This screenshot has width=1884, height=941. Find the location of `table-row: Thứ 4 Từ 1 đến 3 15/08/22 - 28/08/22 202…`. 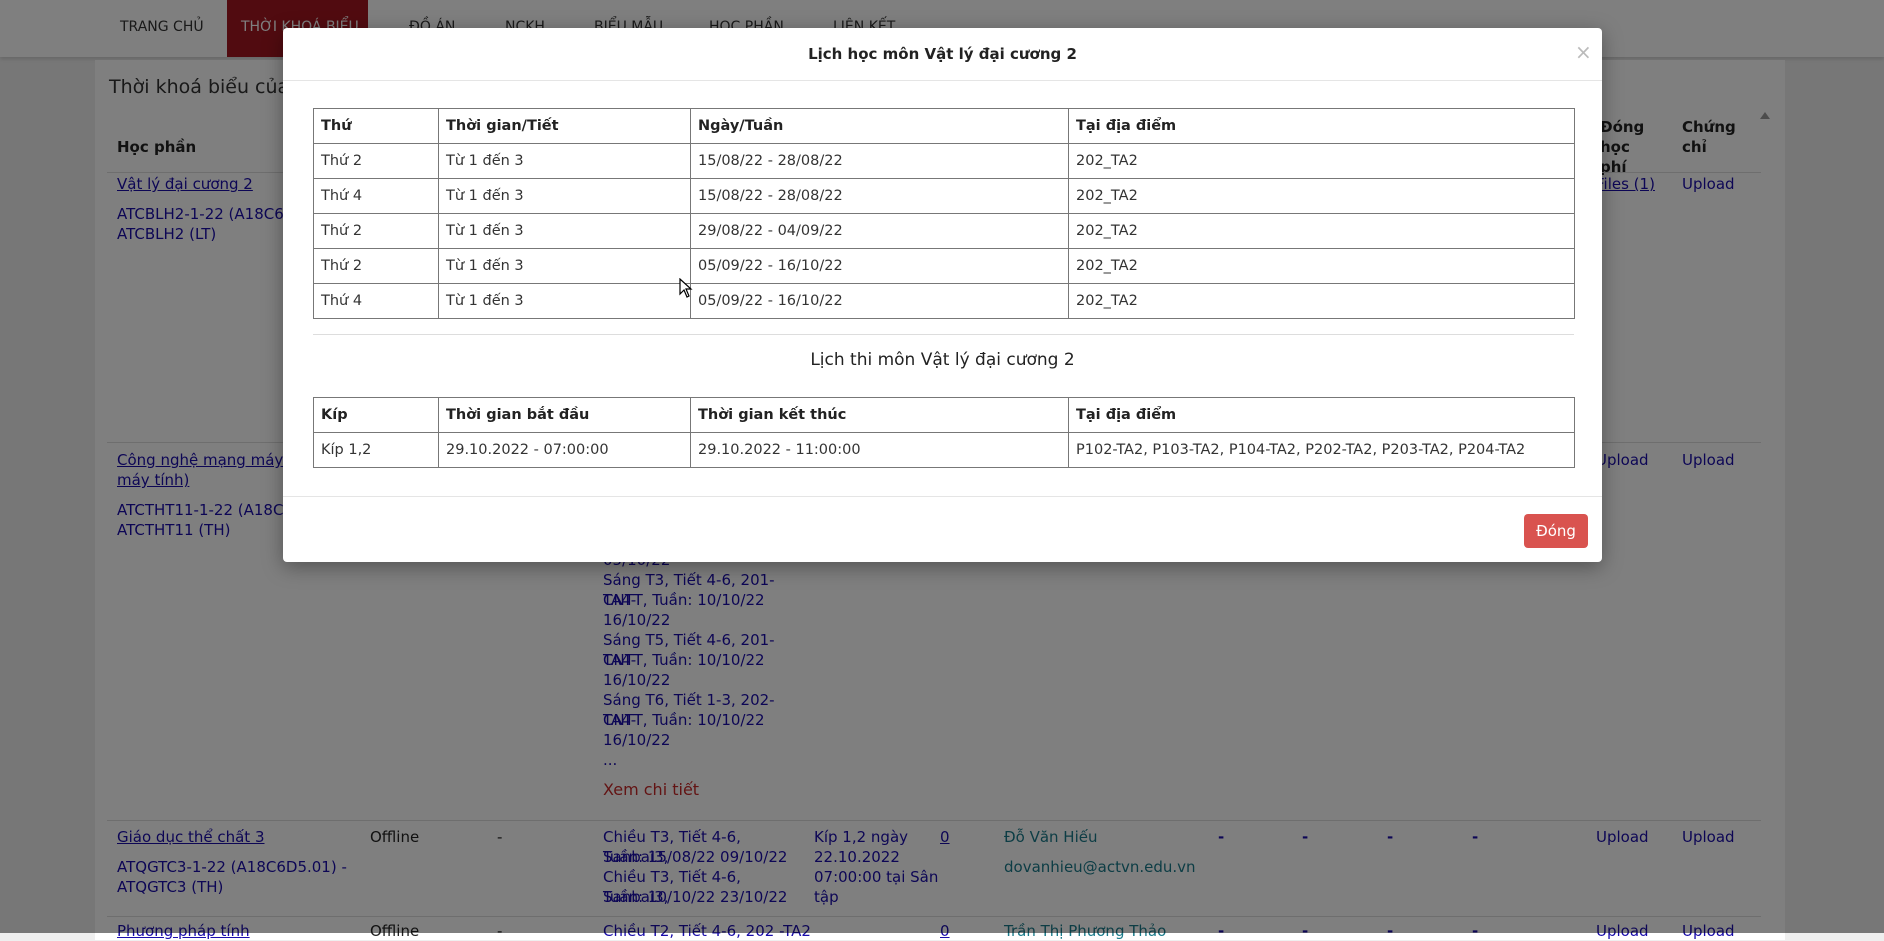

table-row: Thứ 4 Từ 1 đến 3 15/08/22 - 28/08/22 202… is located at coordinates (944, 196).